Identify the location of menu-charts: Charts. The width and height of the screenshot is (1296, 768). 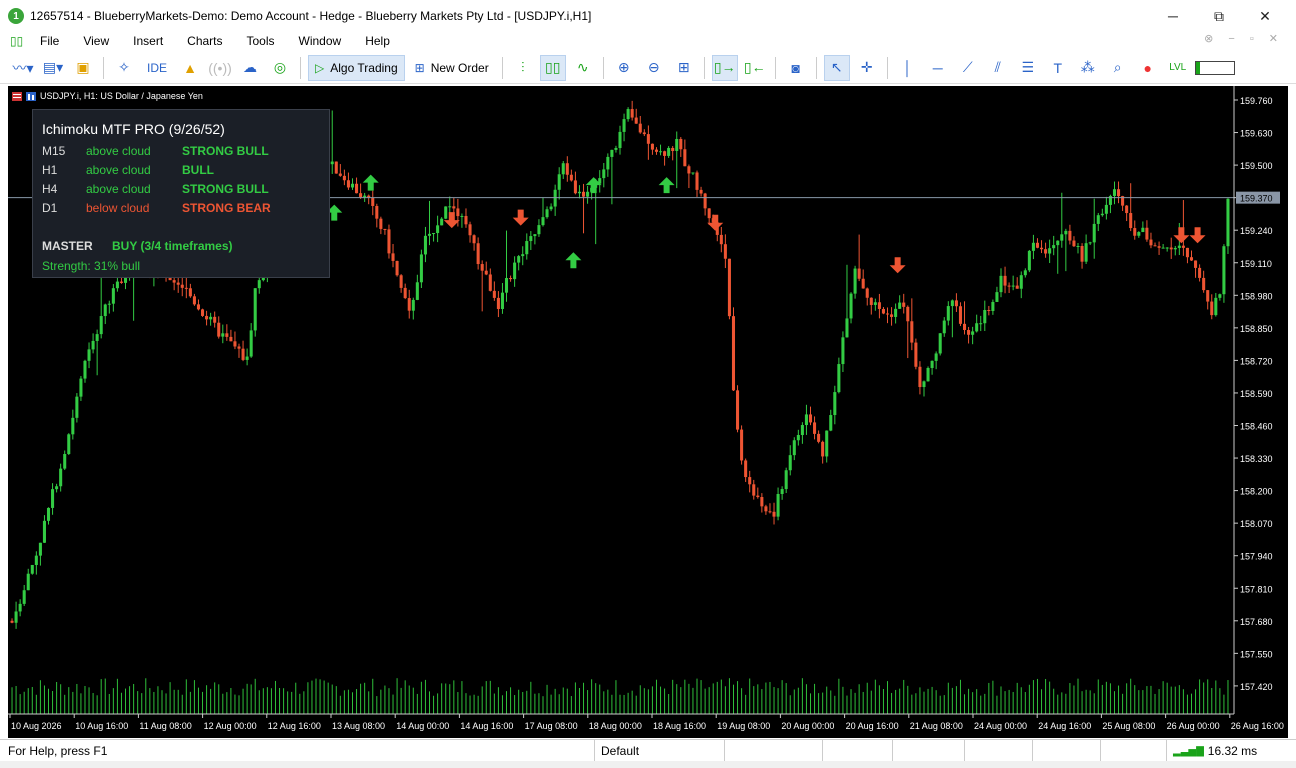
(204, 41).